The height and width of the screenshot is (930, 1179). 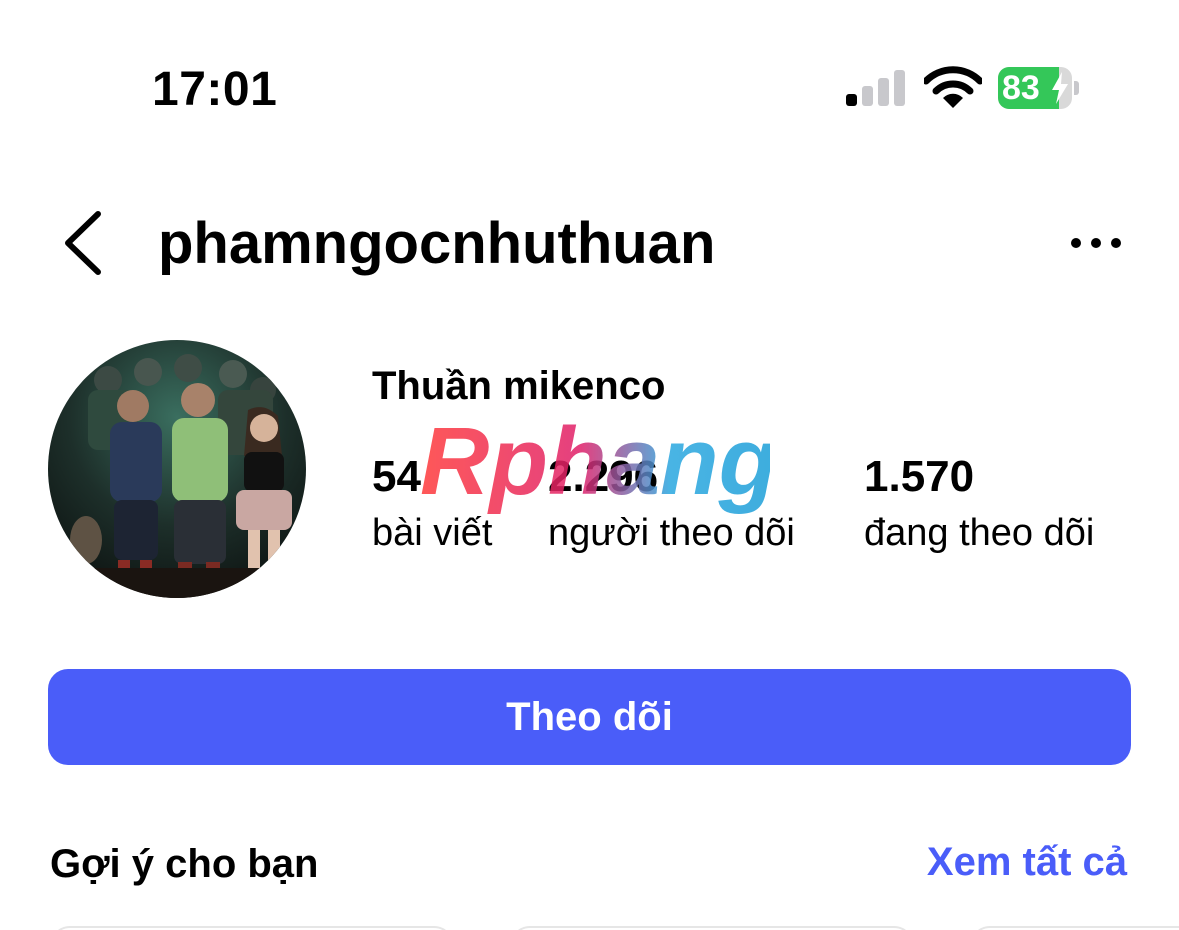 What do you see at coordinates (432, 505) in the screenshot?
I see `stat-posts: 54 bài viết` at bounding box center [432, 505].